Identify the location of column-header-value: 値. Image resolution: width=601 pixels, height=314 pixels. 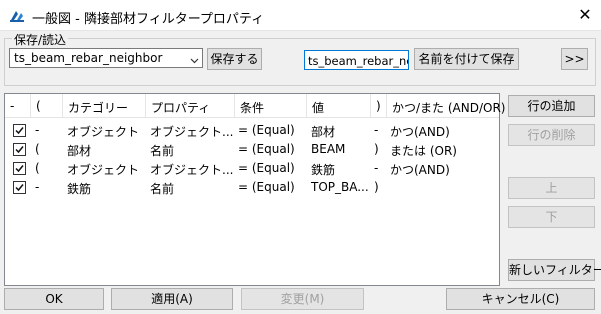
(339, 106).